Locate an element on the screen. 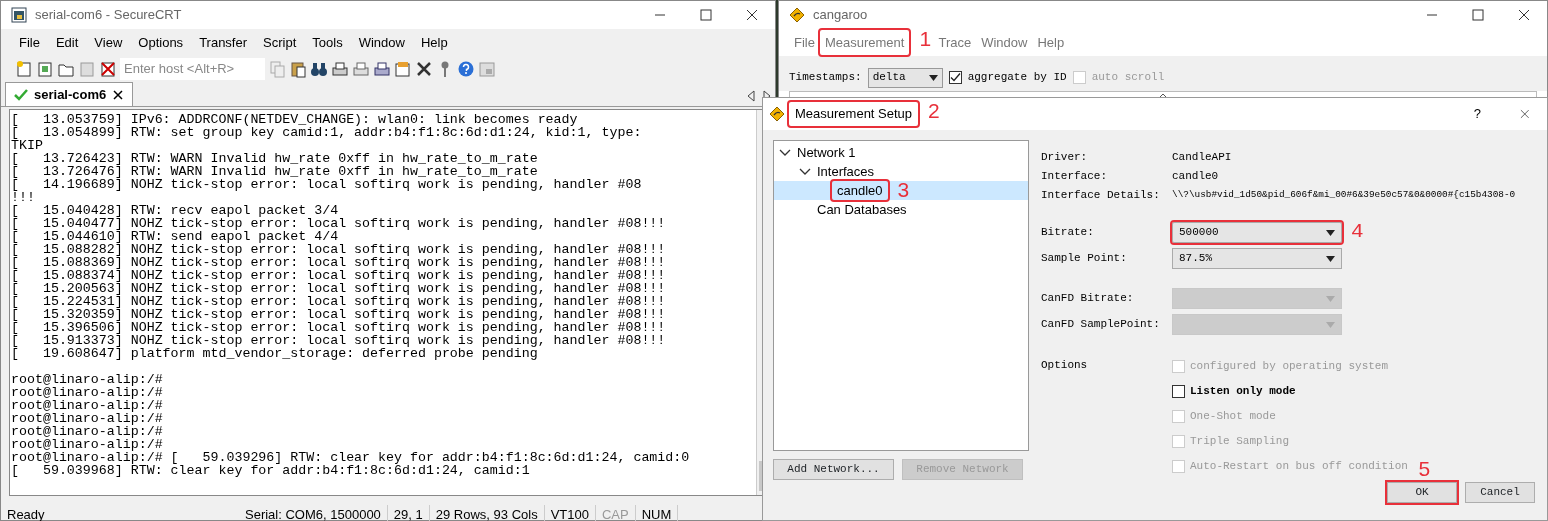  field-label: Interface: is located at coordinates (1074, 177).